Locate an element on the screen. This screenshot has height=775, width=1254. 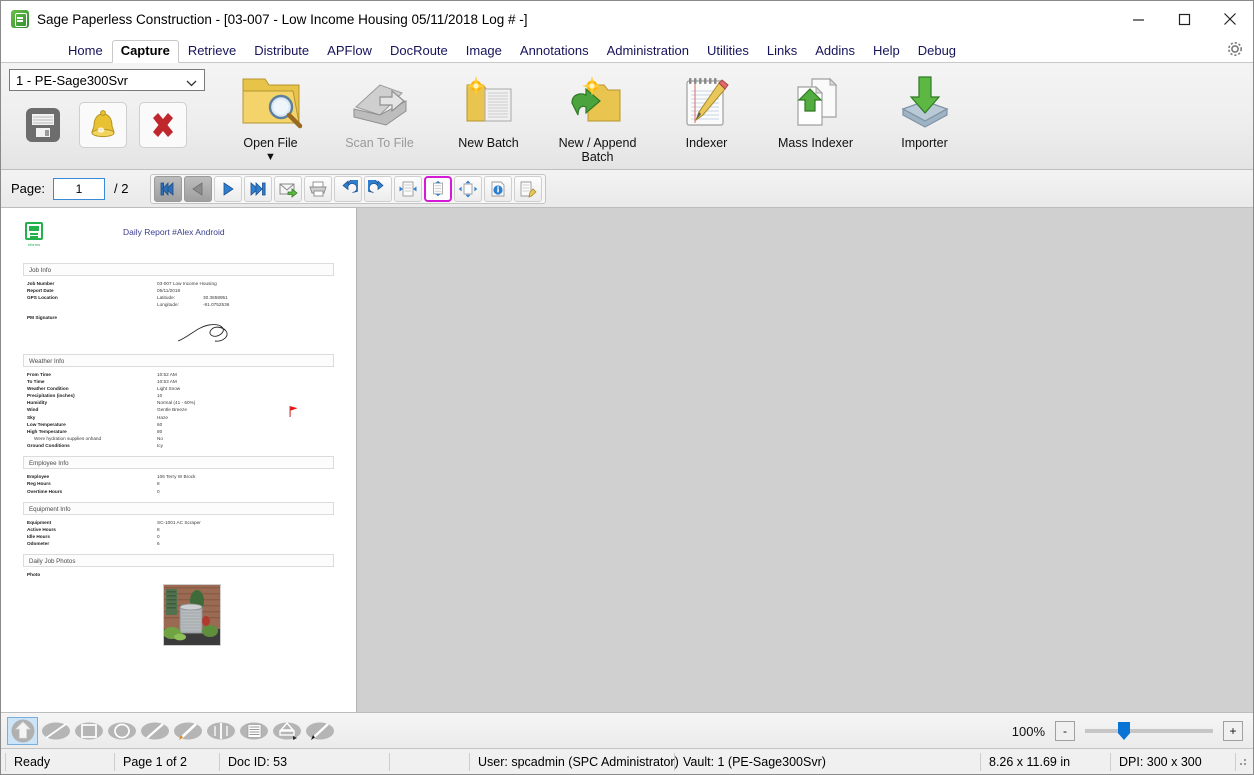
menu-item-image: Image is located at coordinates (484, 51).